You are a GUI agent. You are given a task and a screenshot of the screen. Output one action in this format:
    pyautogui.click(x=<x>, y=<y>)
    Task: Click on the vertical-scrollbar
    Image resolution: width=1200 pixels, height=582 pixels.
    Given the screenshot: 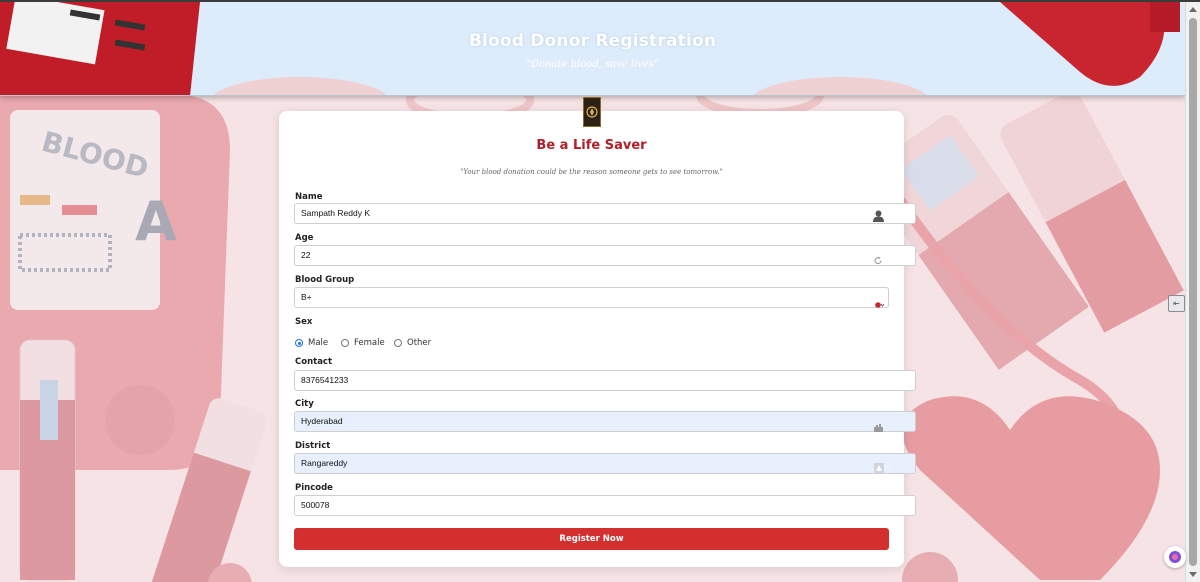 What is the action you would take?
    pyautogui.click(x=1192, y=292)
    